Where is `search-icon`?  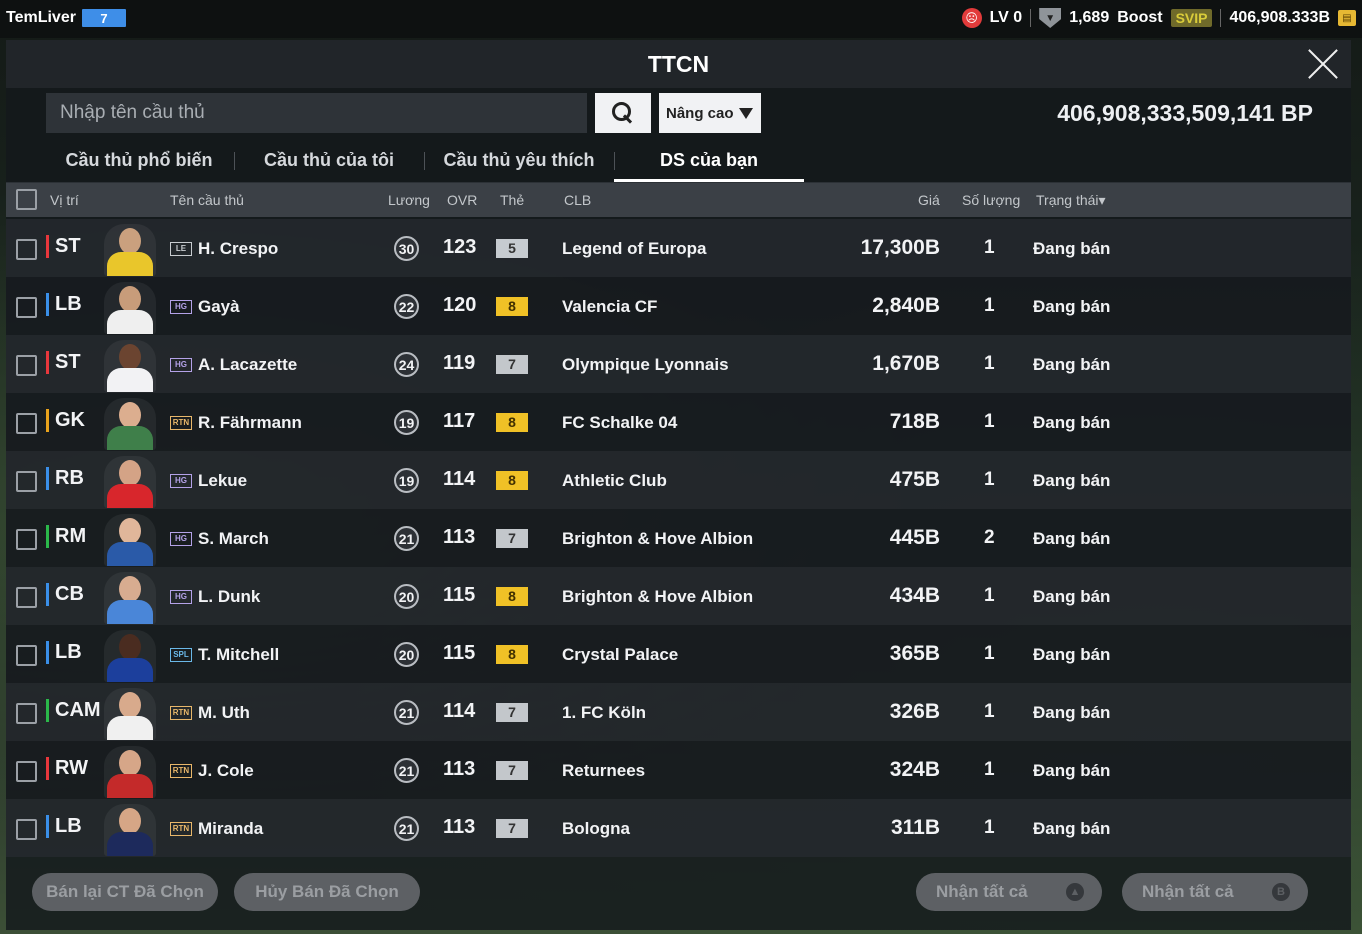 search-icon is located at coordinates (623, 113).